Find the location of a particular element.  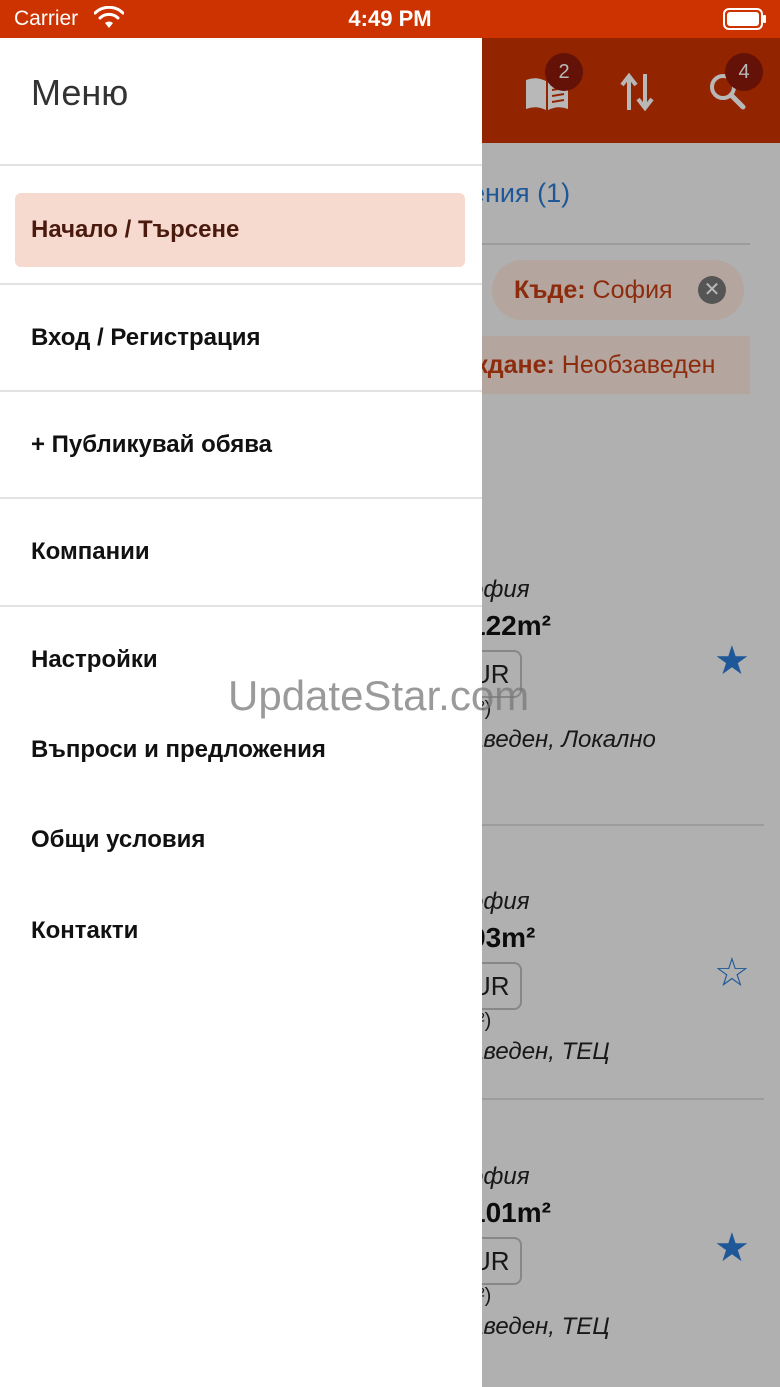

menu-item-login-register: Вход / Регистрация is located at coordinates (240, 338).